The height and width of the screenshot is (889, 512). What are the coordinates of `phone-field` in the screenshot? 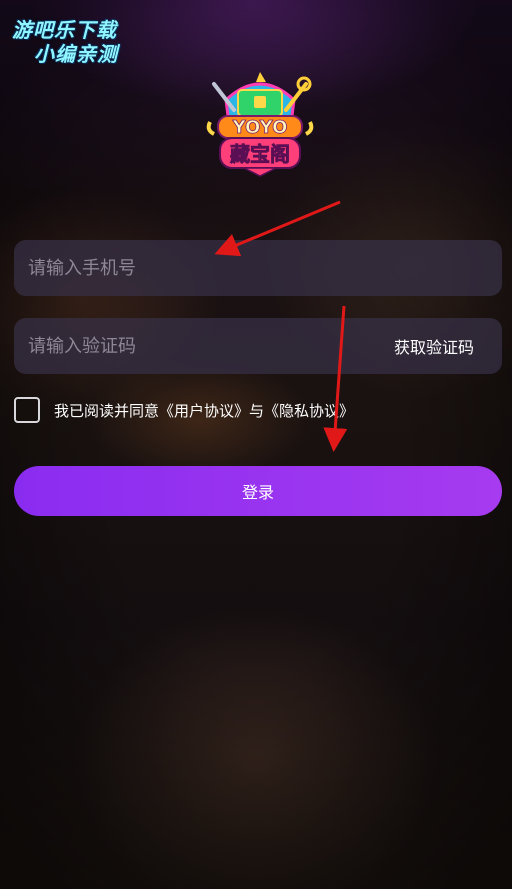 It's located at (258, 268).